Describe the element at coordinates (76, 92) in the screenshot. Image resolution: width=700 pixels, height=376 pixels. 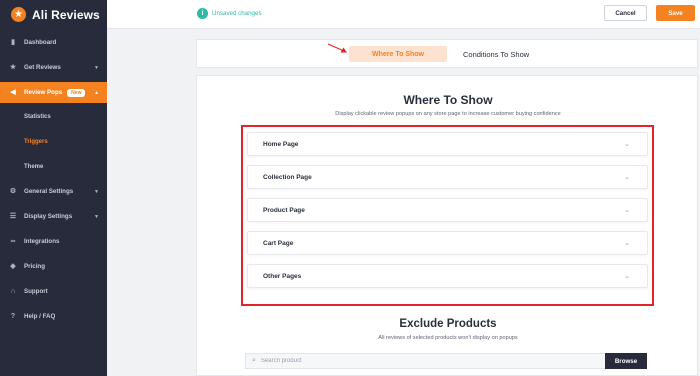
I see `new-badge: New` at that location.